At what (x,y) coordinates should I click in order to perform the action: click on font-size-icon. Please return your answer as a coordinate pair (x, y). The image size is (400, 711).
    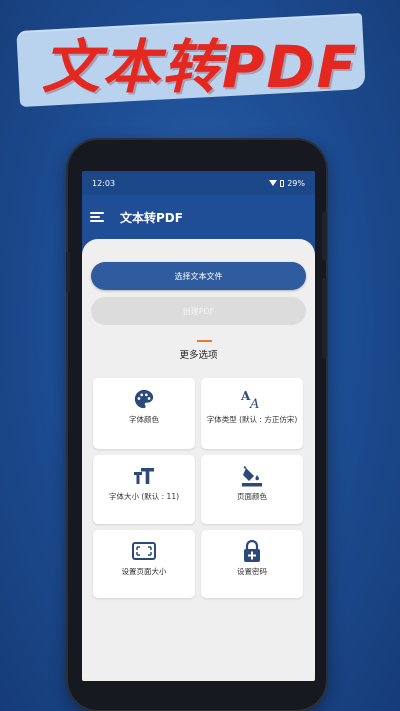
    Looking at the image, I should click on (144, 476).